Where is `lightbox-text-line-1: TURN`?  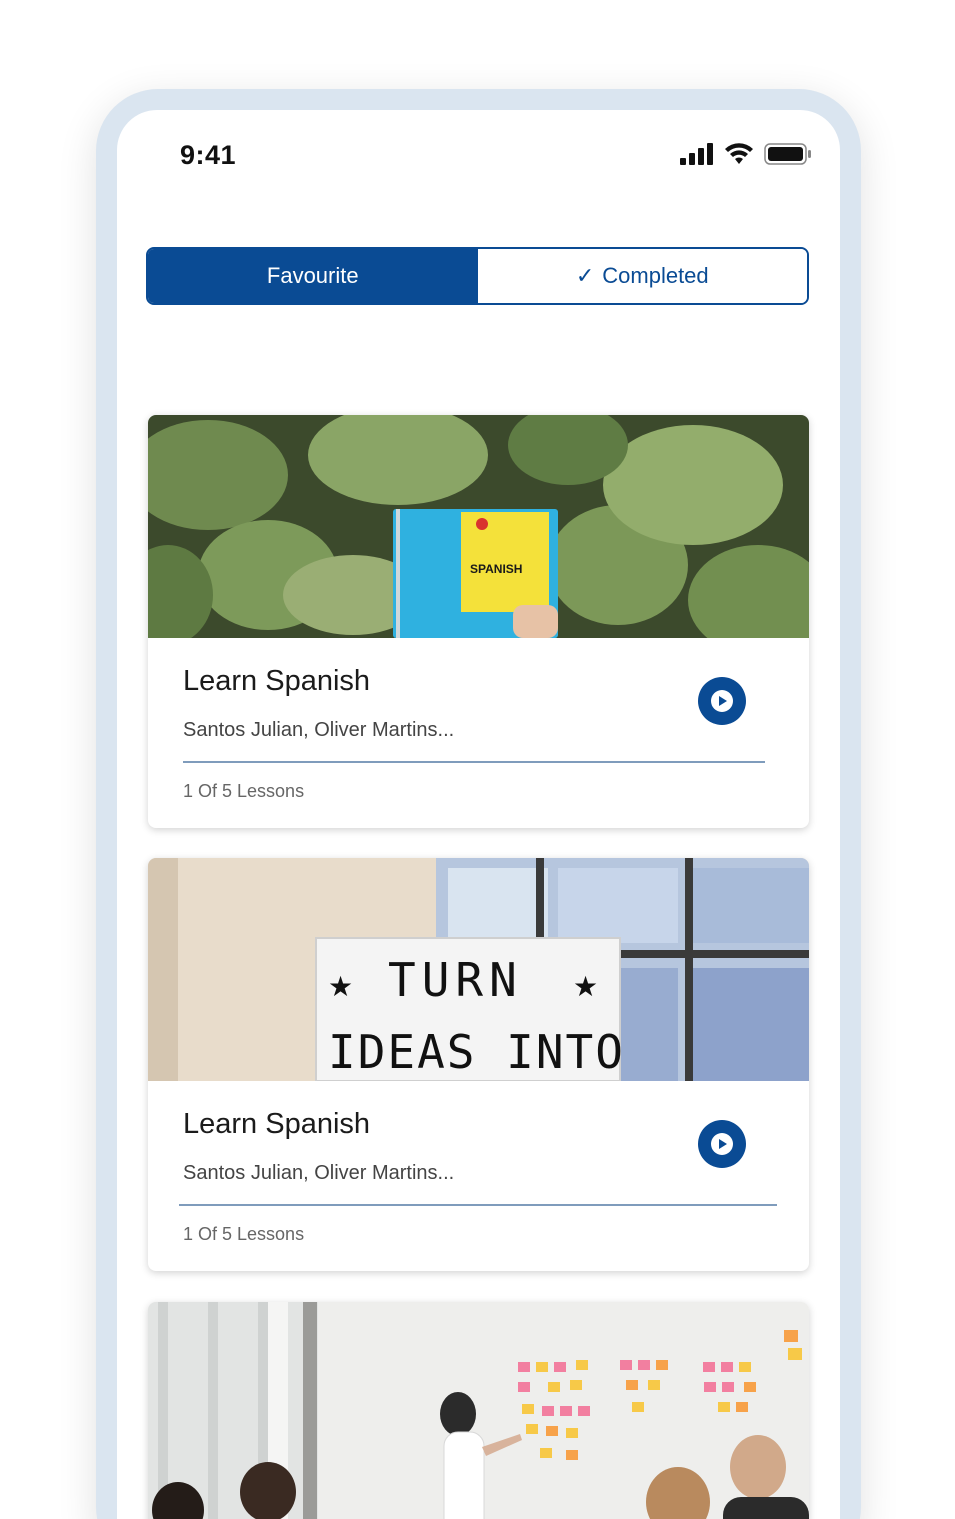 lightbox-text-line-1: TURN is located at coordinates (455, 980).